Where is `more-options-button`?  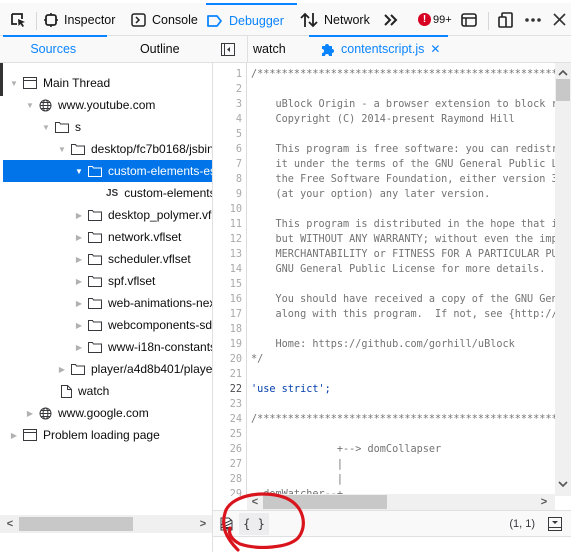
more-options-button is located at coordinates (533, 19).